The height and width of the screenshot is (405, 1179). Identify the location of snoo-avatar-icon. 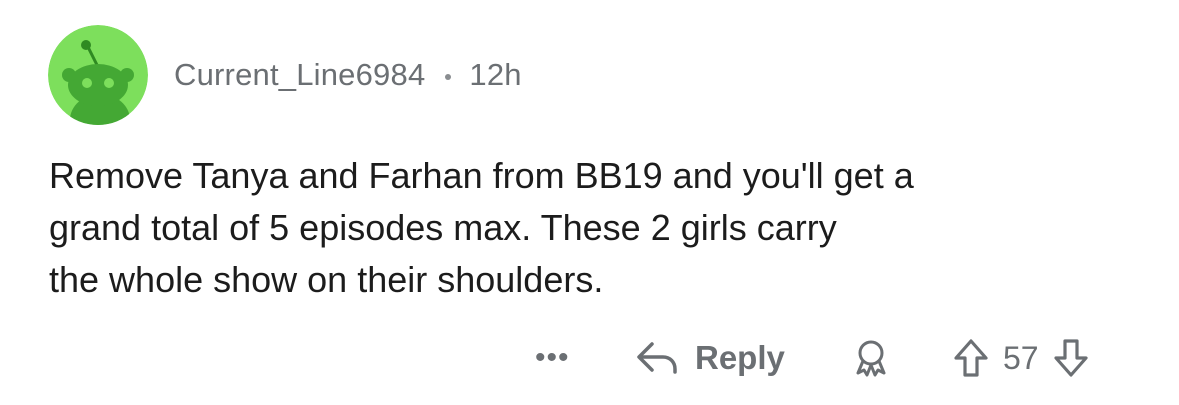
(98, 75).